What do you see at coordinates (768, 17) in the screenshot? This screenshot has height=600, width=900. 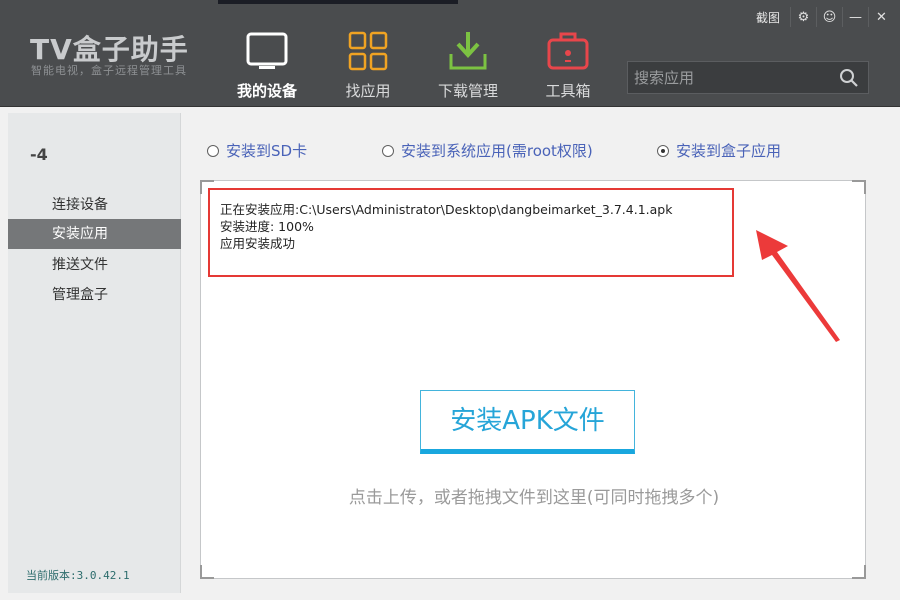 I see `screenshot-button: 截图` at bounding box center [768, 17].